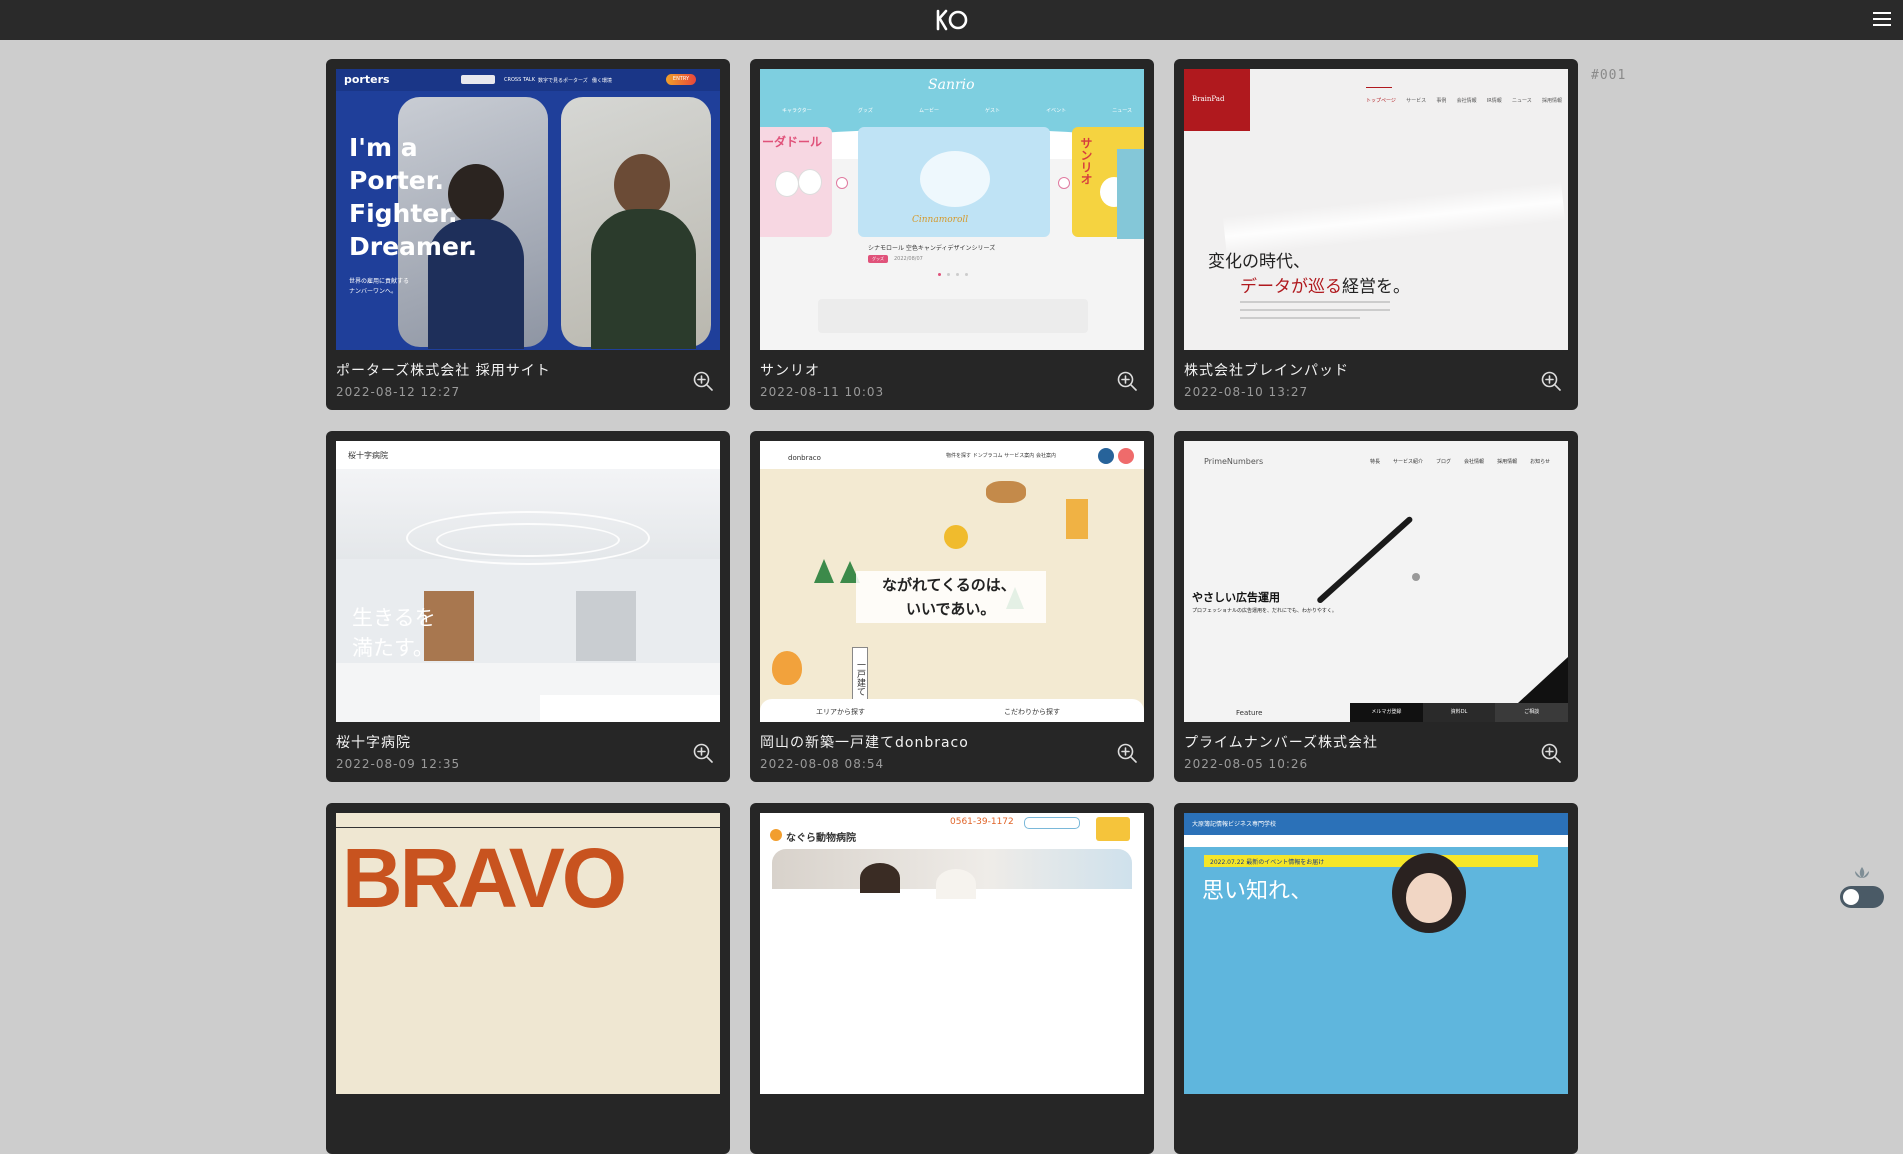 The image size is (1903, 1154). I want to click on site-logo: 大原簿記情報ビジネス専門学校, so click(1234, 824).